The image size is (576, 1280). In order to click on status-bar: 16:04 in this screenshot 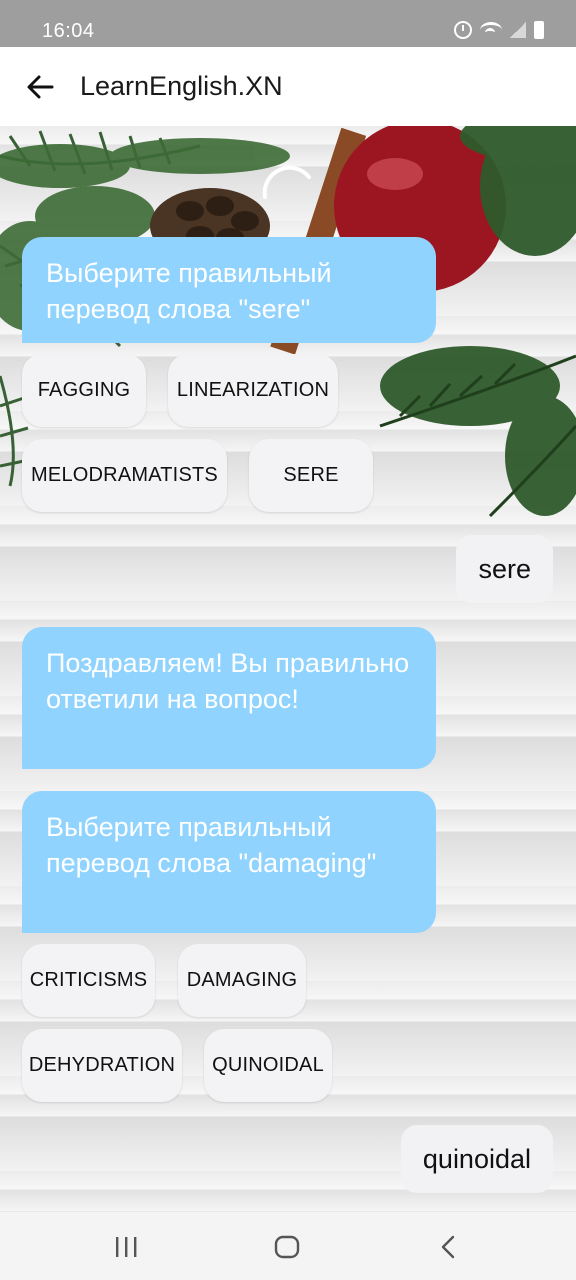, I will do `click(288, 23)`.